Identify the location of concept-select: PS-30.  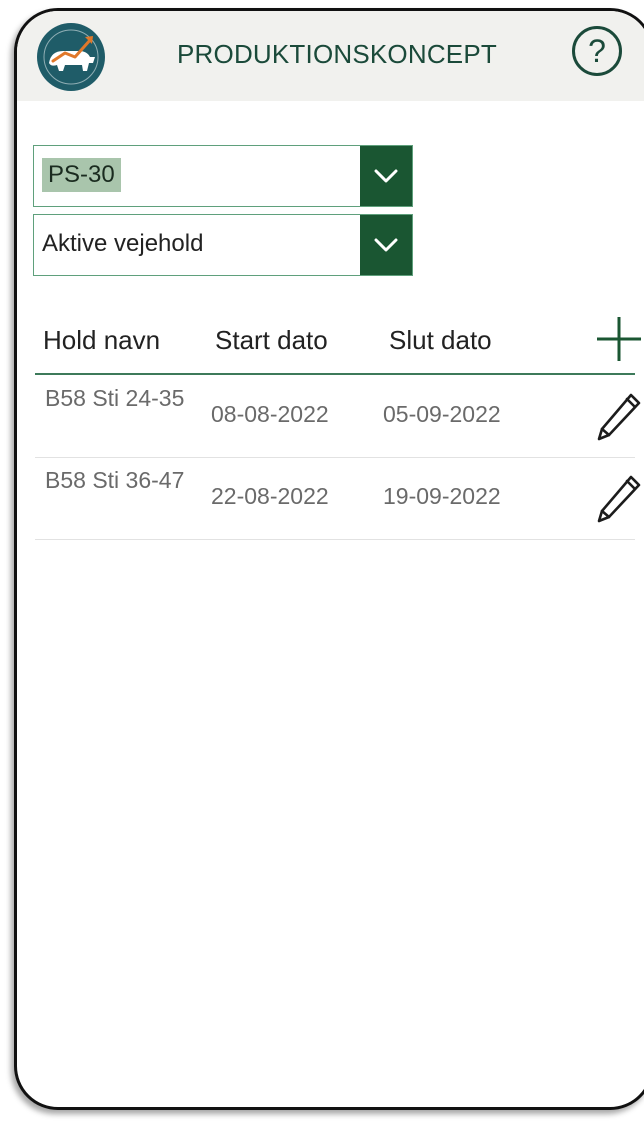
(223, 176).